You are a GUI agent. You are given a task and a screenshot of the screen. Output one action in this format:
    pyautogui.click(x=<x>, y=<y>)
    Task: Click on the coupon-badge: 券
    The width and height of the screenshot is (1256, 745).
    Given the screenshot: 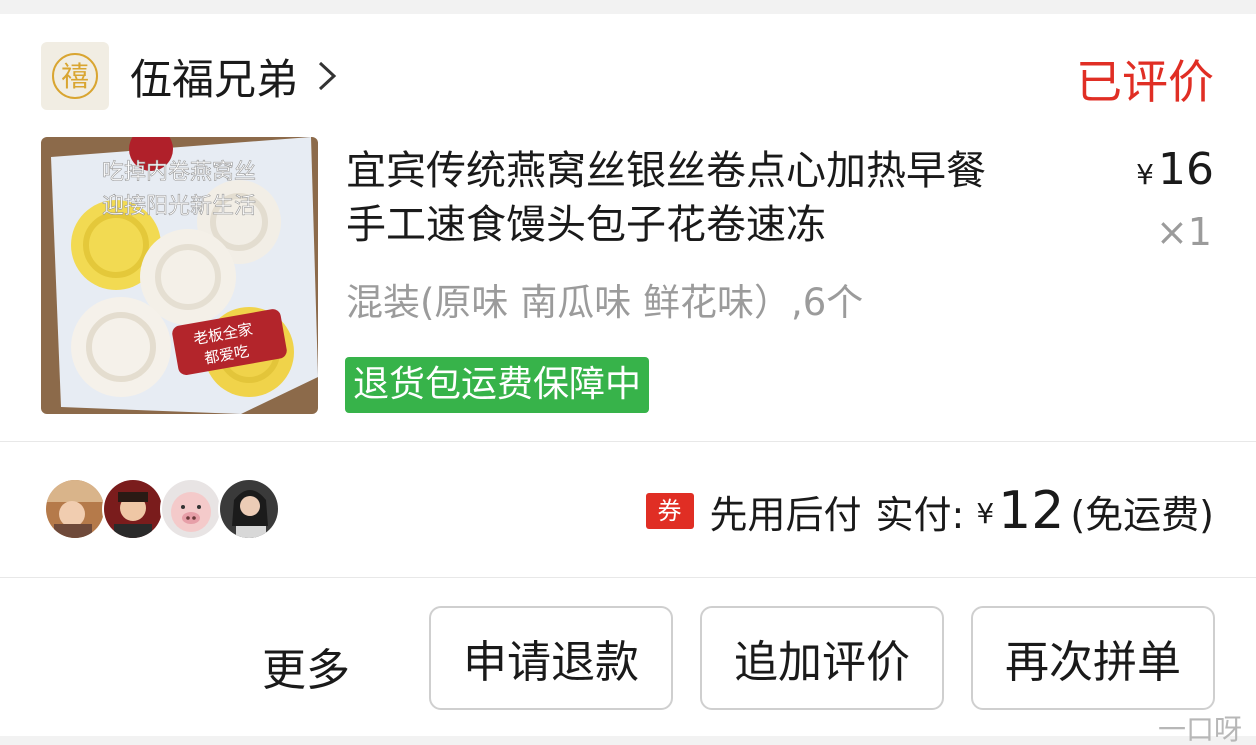 What is the action you would take?
    pyautogui.click(x=669, y=511)
    